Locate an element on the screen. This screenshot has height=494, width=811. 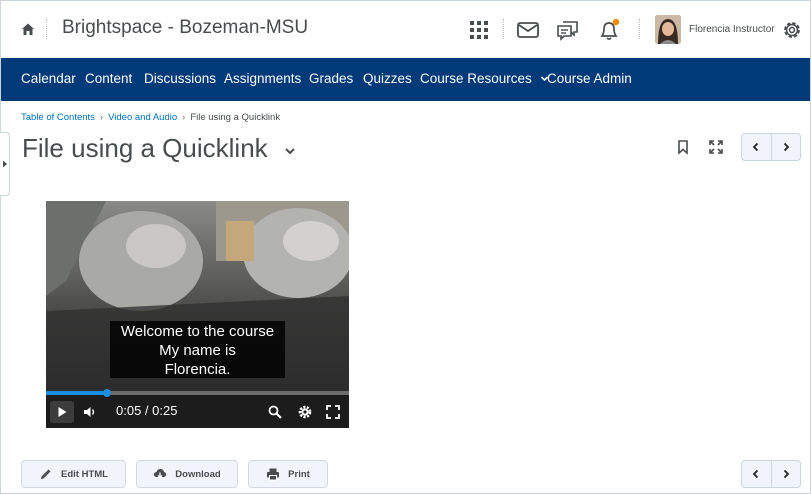
nav-item-assignments: Assignments is located at coordinates (262, 78).